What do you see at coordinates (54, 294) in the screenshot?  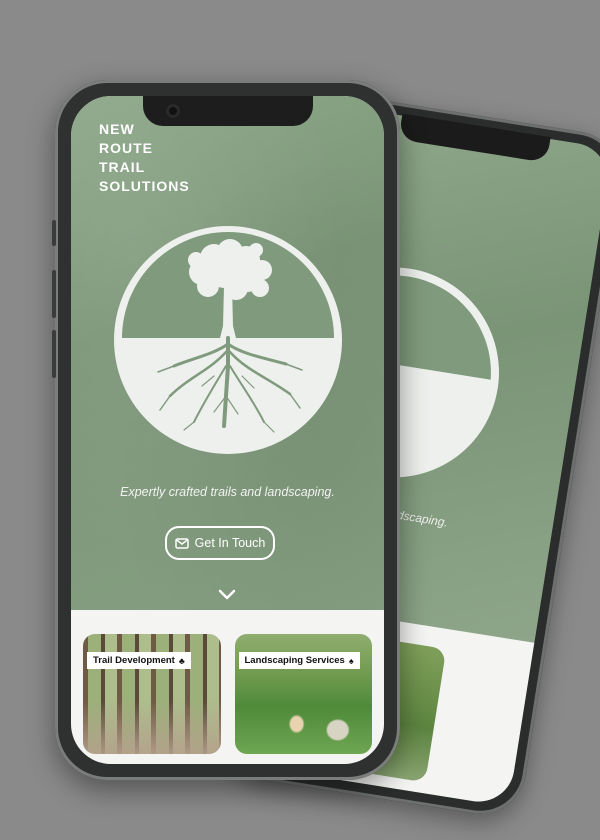 I see `volume-up-button` at bounding box center [54, 294].